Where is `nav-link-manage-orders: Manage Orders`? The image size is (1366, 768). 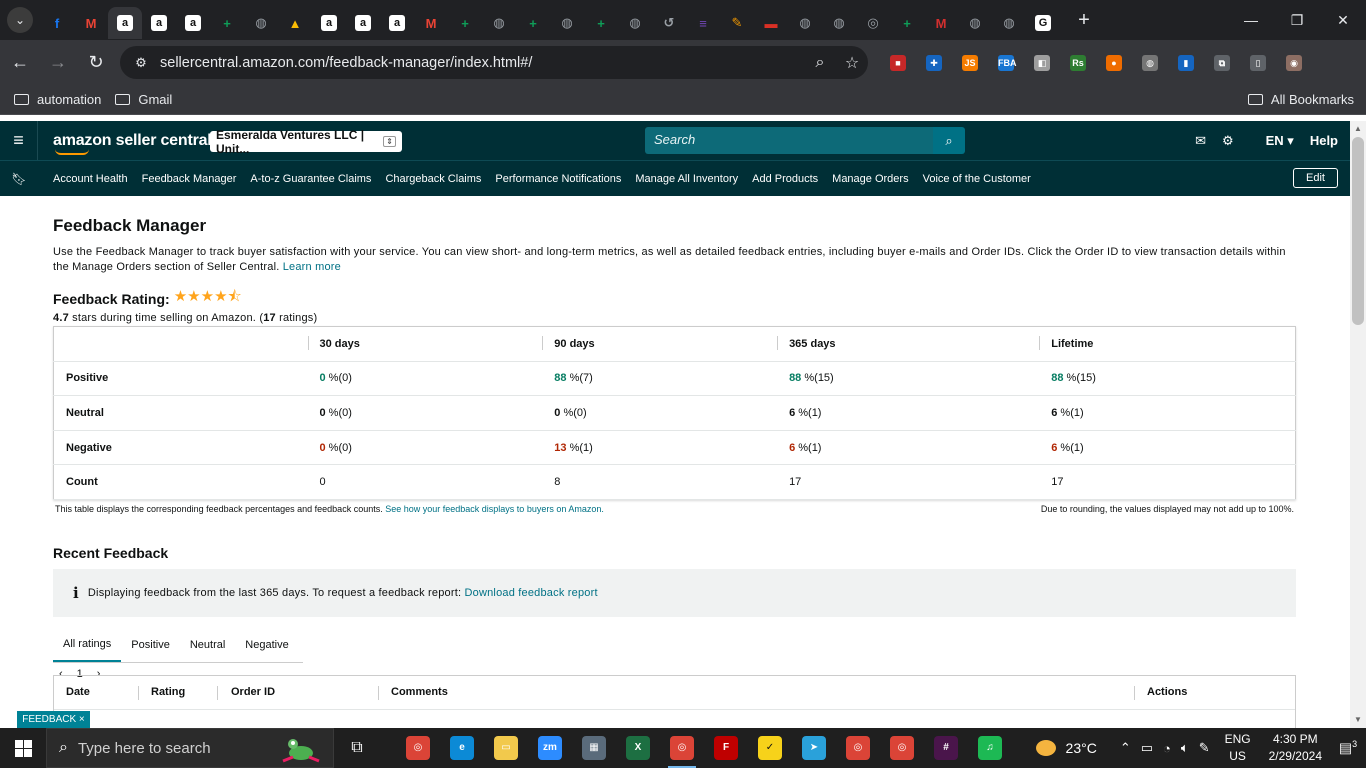
nav-link-manage-orders: Manage Orders is located at coordinates (870, 179).